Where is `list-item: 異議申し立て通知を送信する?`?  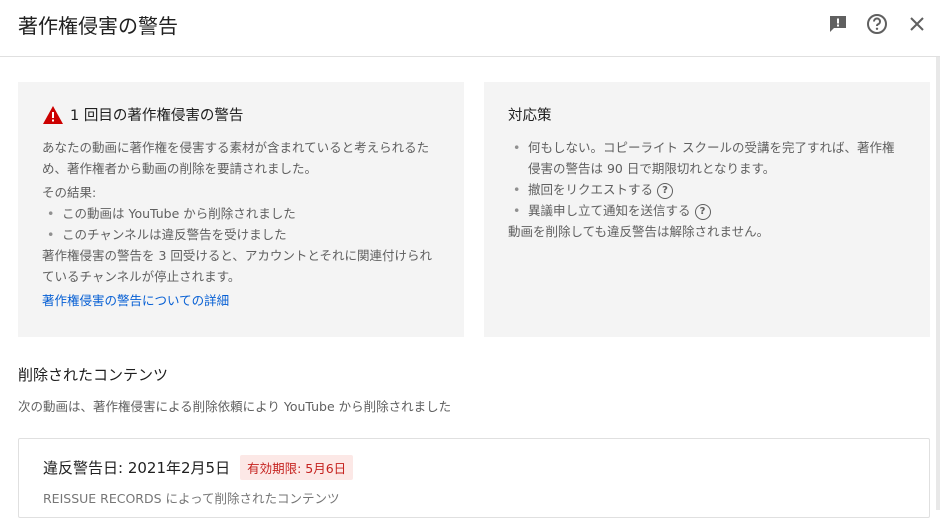 list-item: 異議申し立て通知を送信する? is located at coordinates (707, 210).